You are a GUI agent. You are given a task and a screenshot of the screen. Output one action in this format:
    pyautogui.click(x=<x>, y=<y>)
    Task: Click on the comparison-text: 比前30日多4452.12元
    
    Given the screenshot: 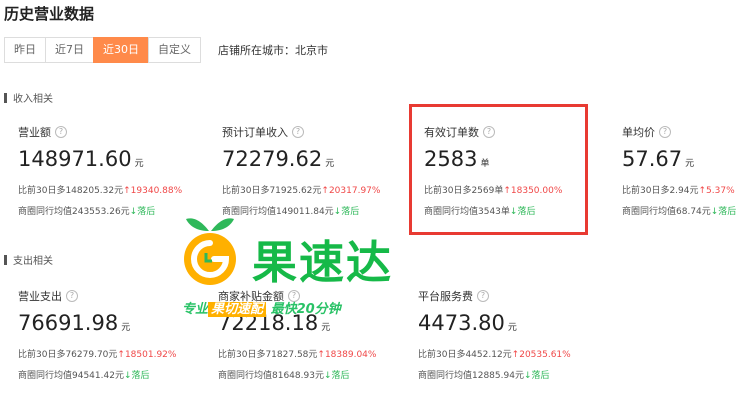 What is the action you would take?
    pyautogui.click(x=465, y=355)
    